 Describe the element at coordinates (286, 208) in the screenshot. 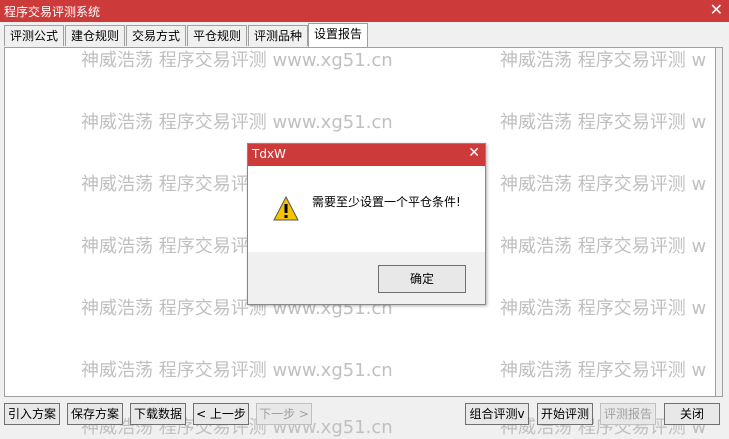

I see `warning-icon` at that location.